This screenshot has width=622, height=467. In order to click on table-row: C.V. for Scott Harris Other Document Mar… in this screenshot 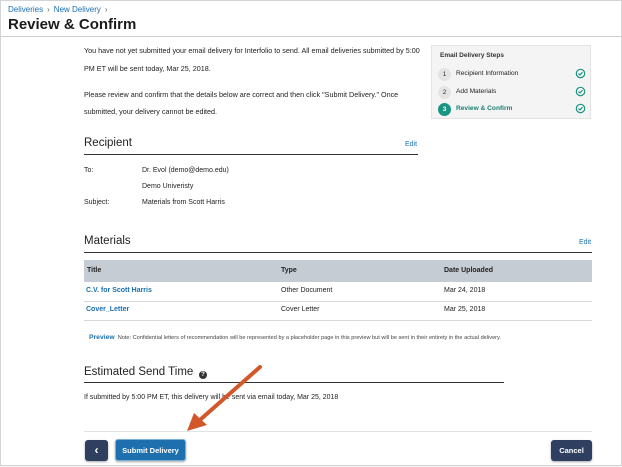, I will do `click(338, 292)`.